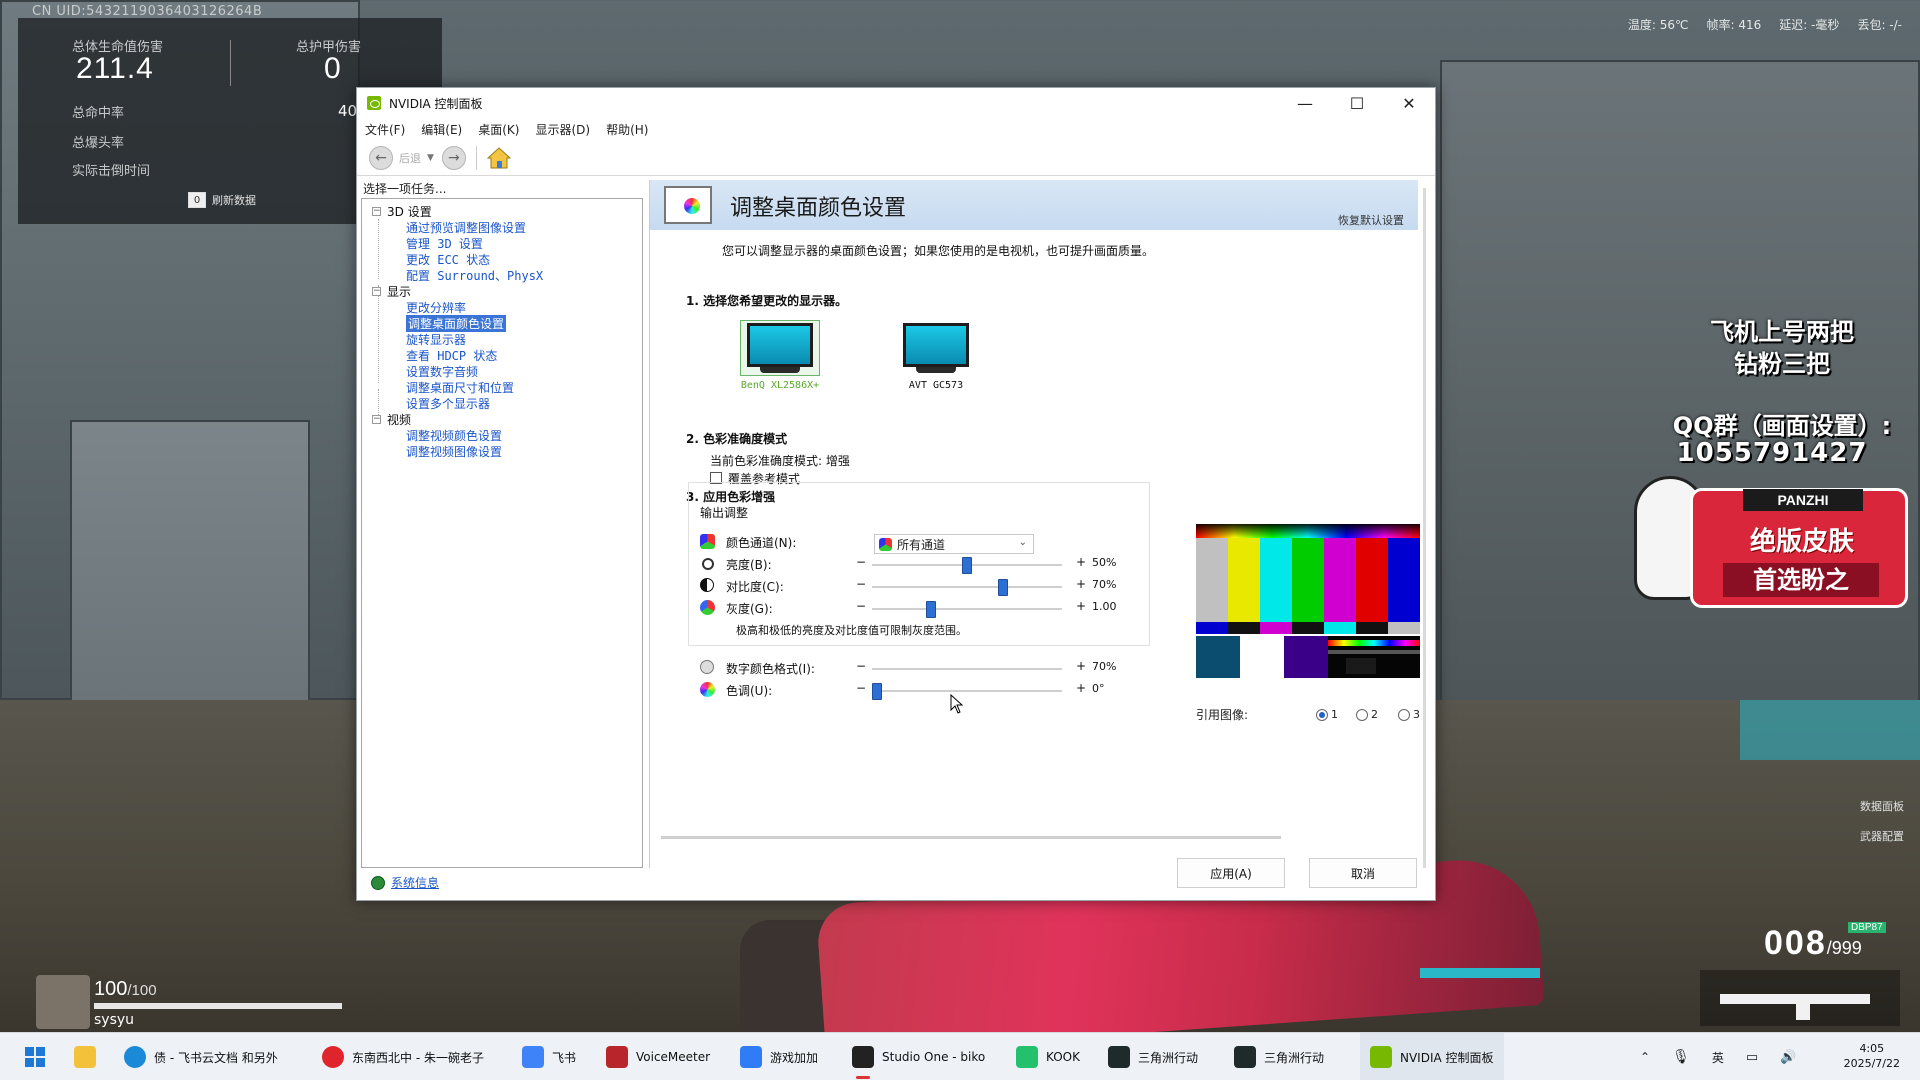 This screenshot has height=1080, width=1920. I want to click on tree-item-change-resolution: 更改分辨率, so click(436, 307).